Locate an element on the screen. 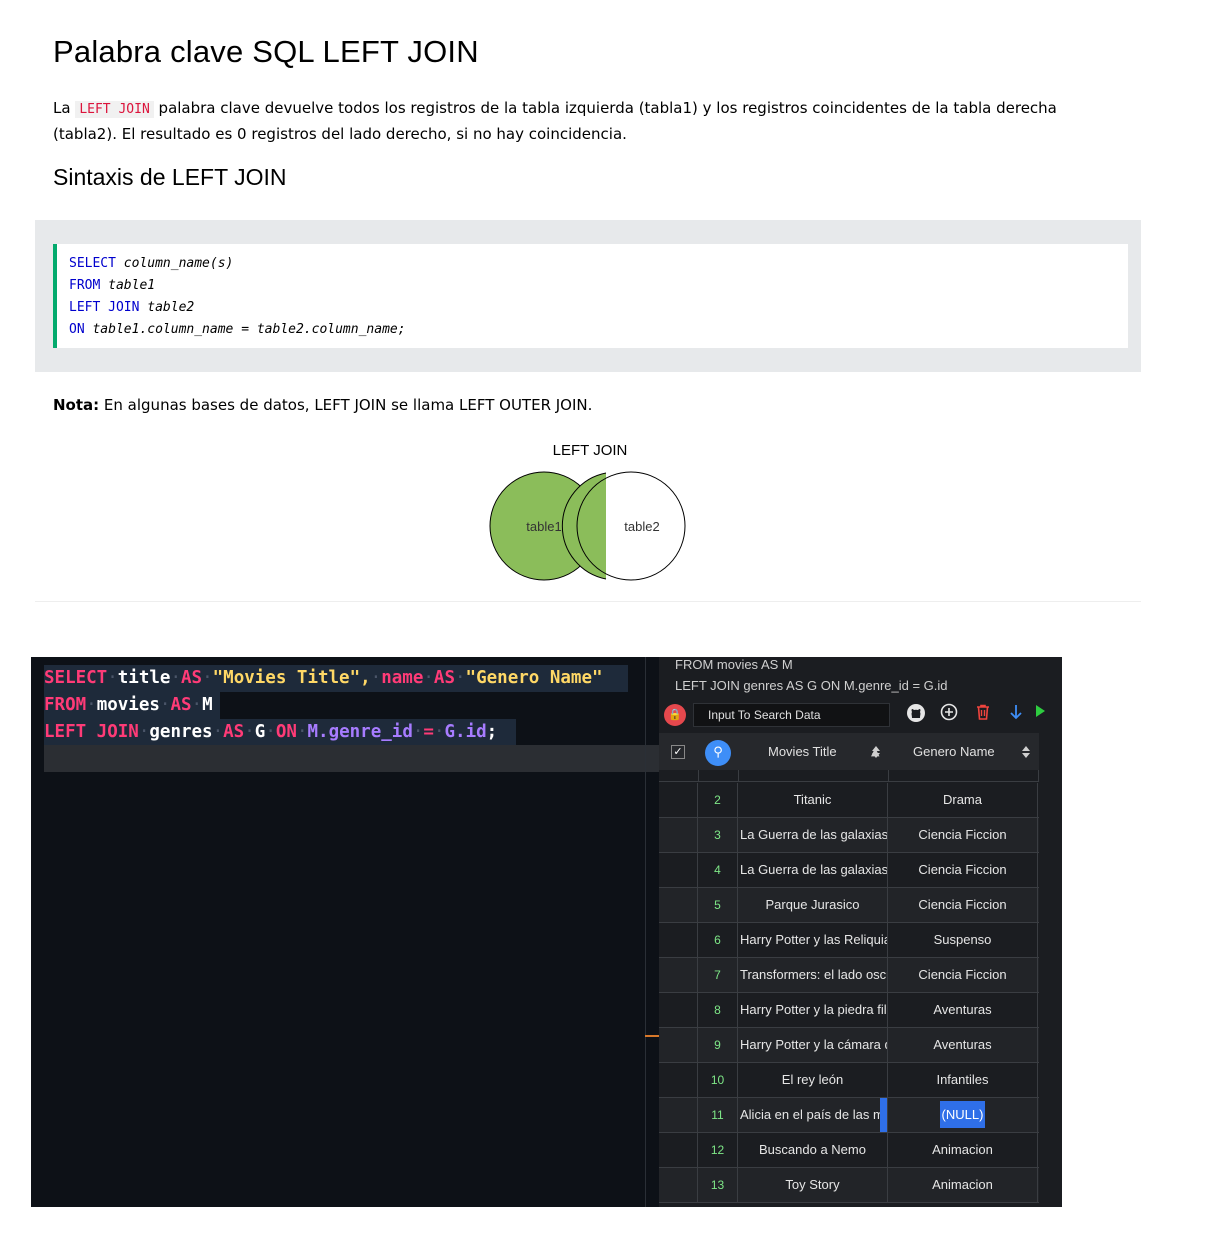 Image resolution: width=1216 pixels, height=1252 pixels. table-row: 12 Buscando a Nemo Animacion is located at coordinates (849, 1150).